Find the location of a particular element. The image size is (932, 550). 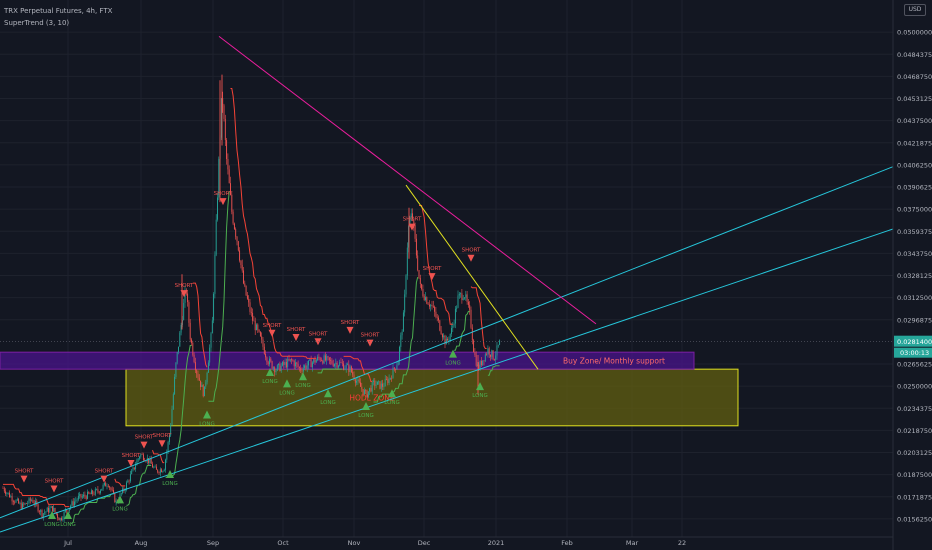

y-tick-label: 0.0218750 is located at coordinates (914, 431).